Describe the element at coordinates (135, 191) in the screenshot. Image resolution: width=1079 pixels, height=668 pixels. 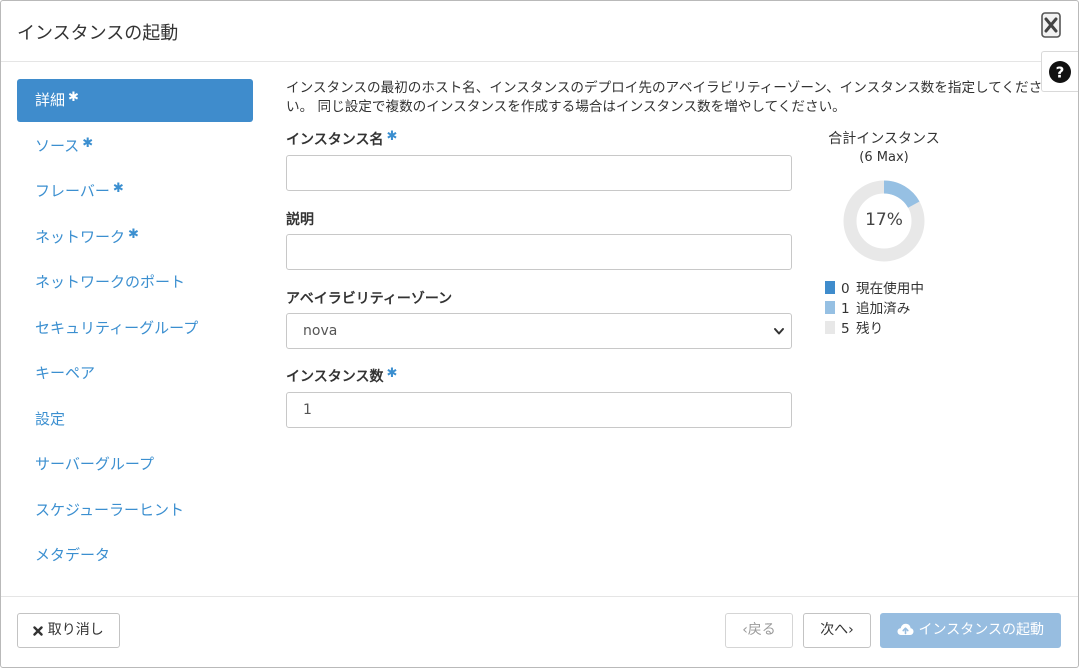
I see `nav-item-flavor: フレーバー ✱` at that location.